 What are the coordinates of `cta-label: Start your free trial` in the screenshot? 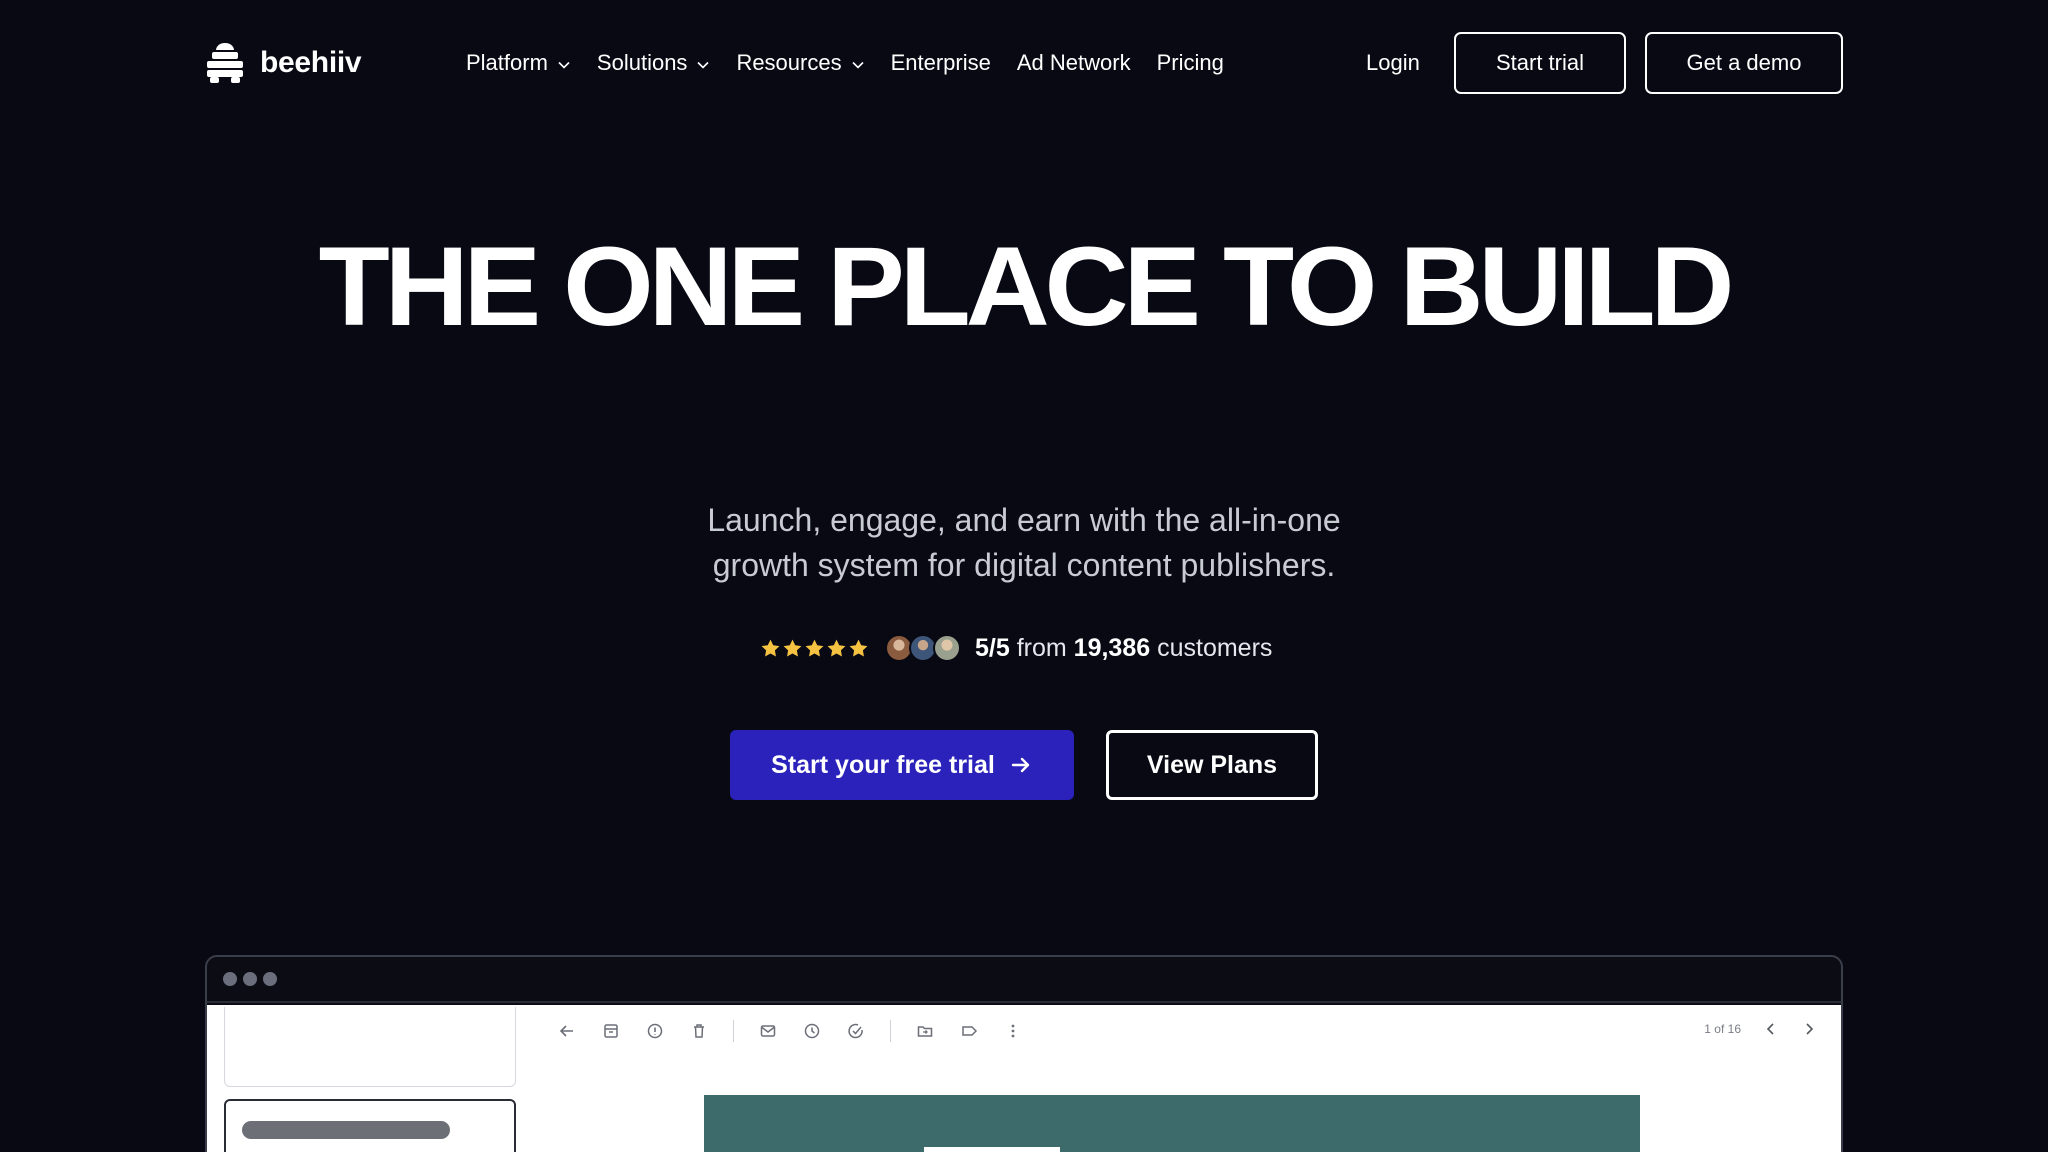 It's located at (883, 764).